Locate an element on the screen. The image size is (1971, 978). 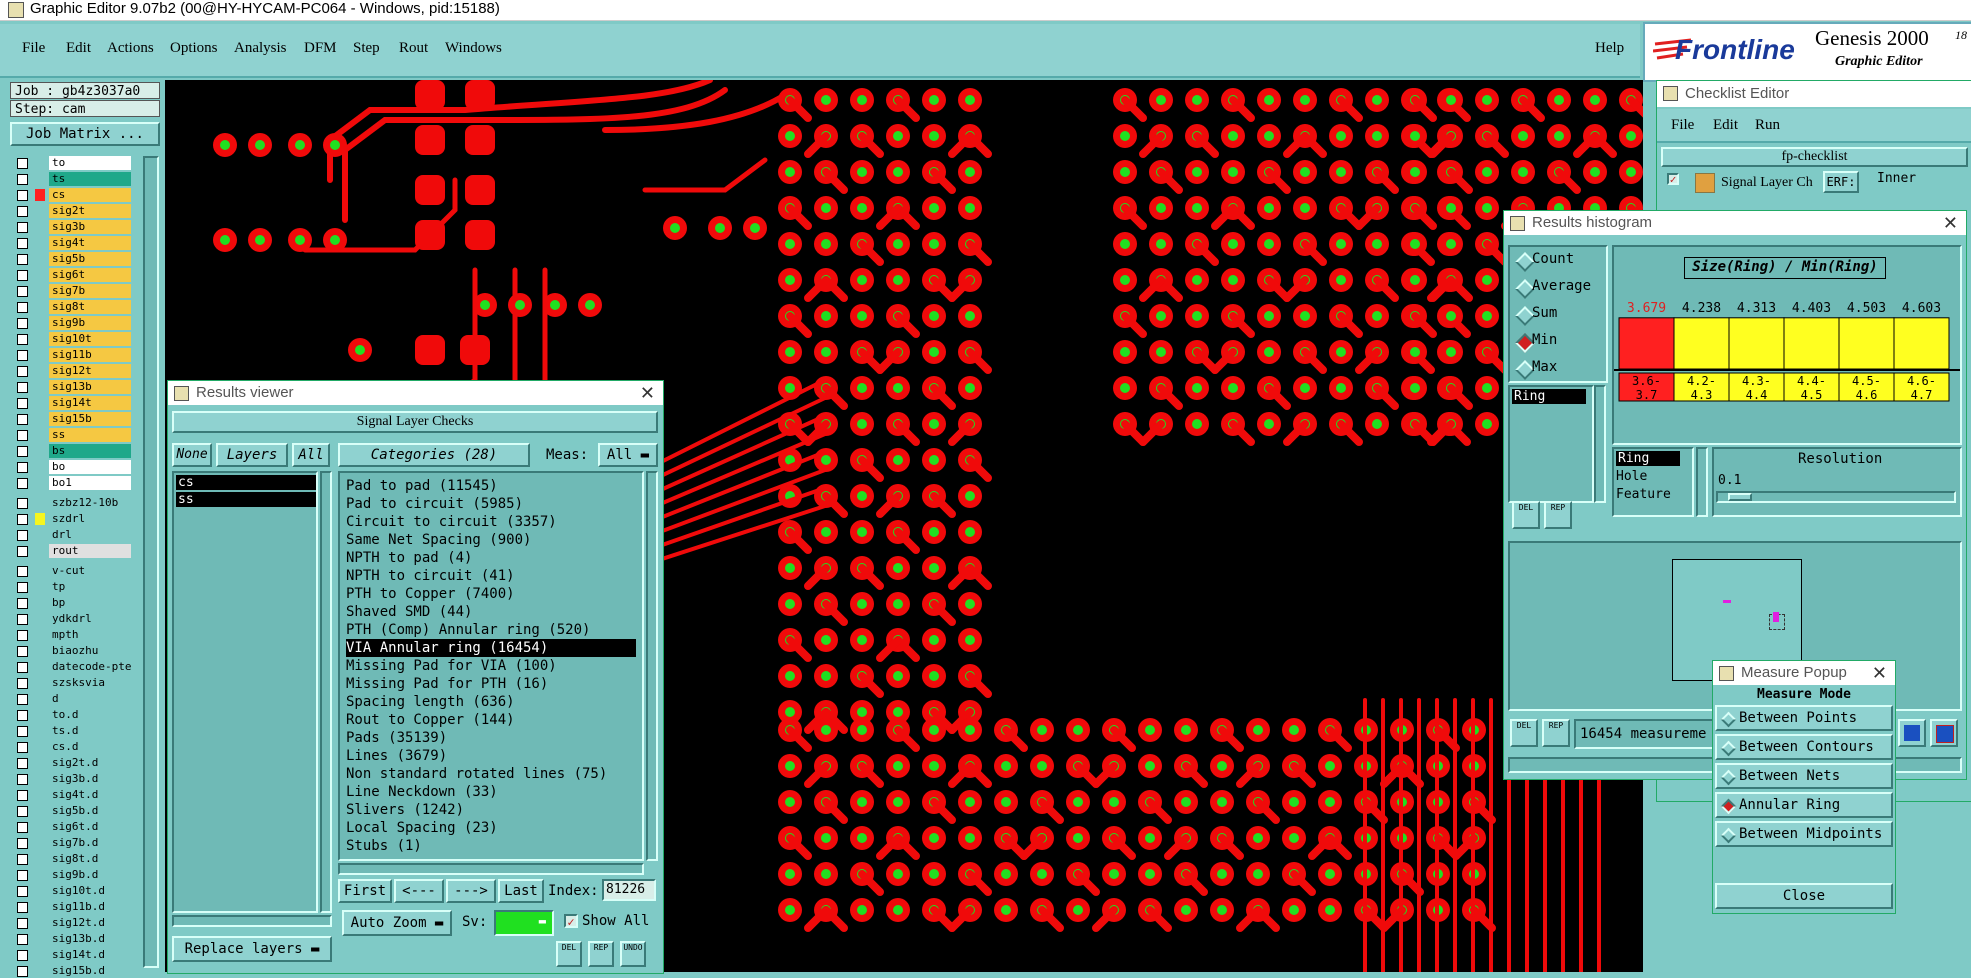
layer-name: bo is located at coordinates (90, 467).